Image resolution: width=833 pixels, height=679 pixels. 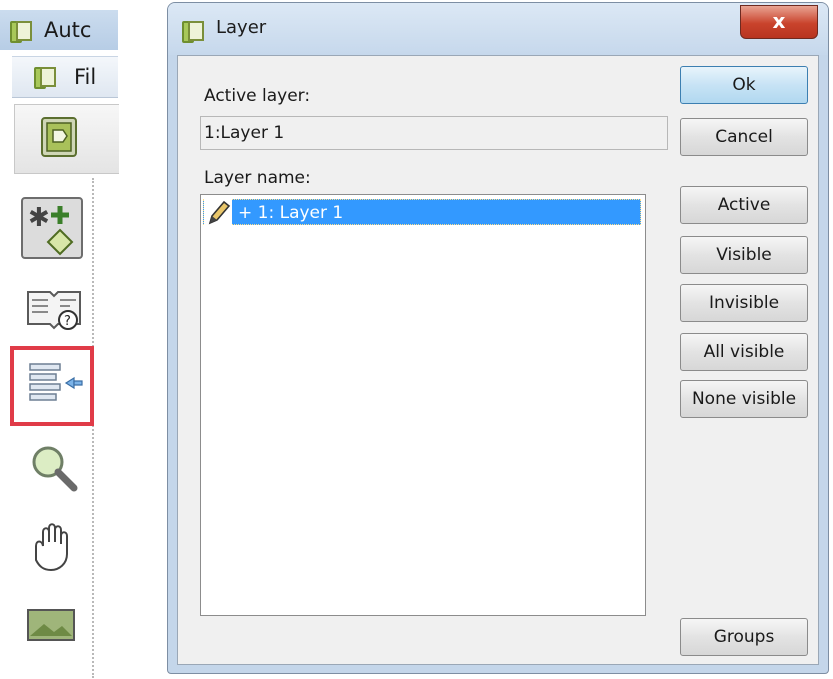 What do you see at coordinates (744, 85) in the screenshot?
I see `ok-button: Ok` at bounding box center [744, 85].